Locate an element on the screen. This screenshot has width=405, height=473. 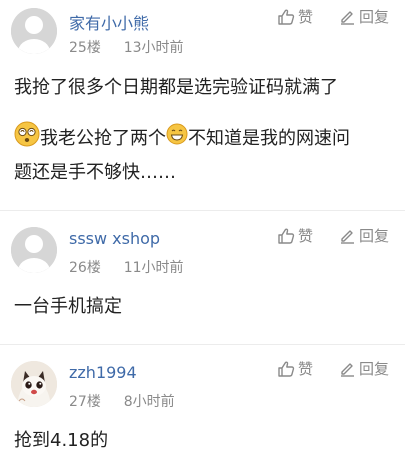
username: sssw xshop is located at coordinates (114, 238).